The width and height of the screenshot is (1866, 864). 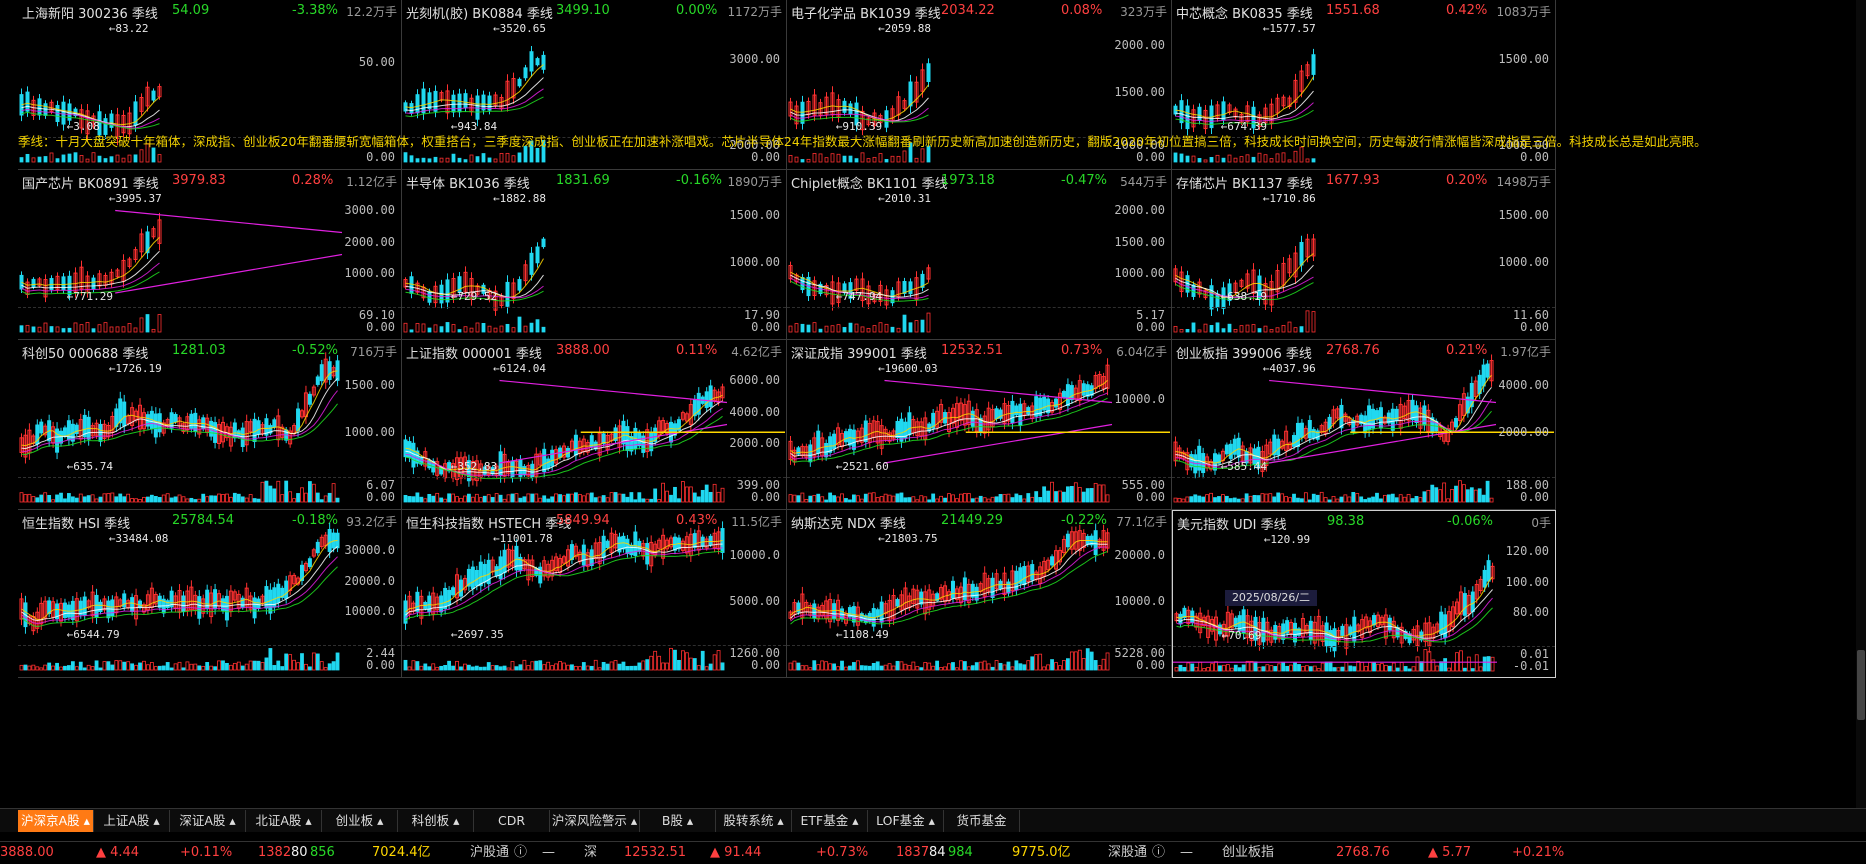 What do you see at coordinates (1292, 368) in the screenshot?
I see `high-price-value: 4037.96` at bounding box center [1292, 368].